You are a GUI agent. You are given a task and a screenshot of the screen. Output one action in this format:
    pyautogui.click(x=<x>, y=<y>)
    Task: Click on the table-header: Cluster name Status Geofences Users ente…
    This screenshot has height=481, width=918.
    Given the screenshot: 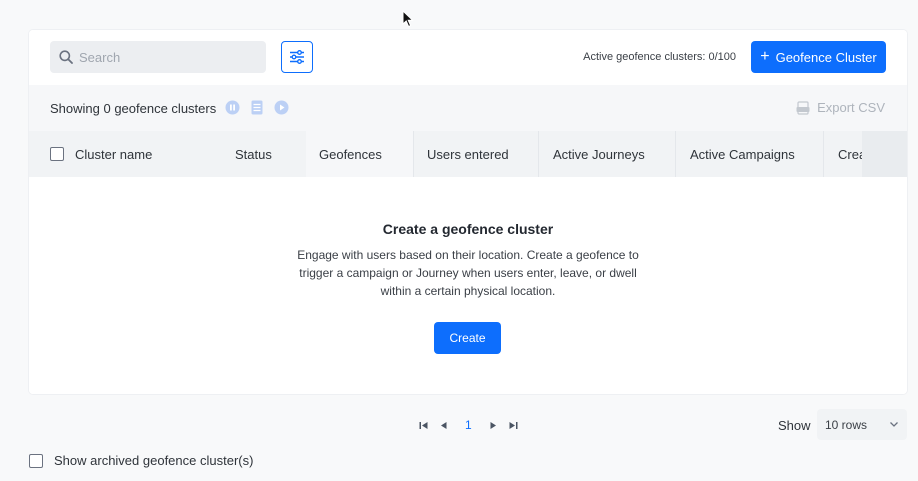 What is the action you would take?
    pyautogui.click(x=468, y=154)
    